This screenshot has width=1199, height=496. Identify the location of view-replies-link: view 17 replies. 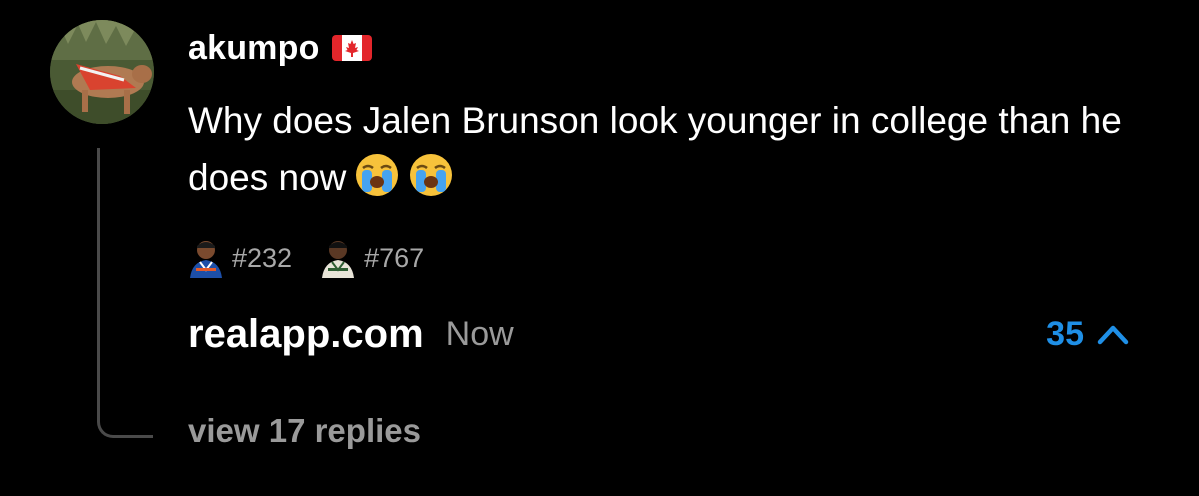
(304, 431).